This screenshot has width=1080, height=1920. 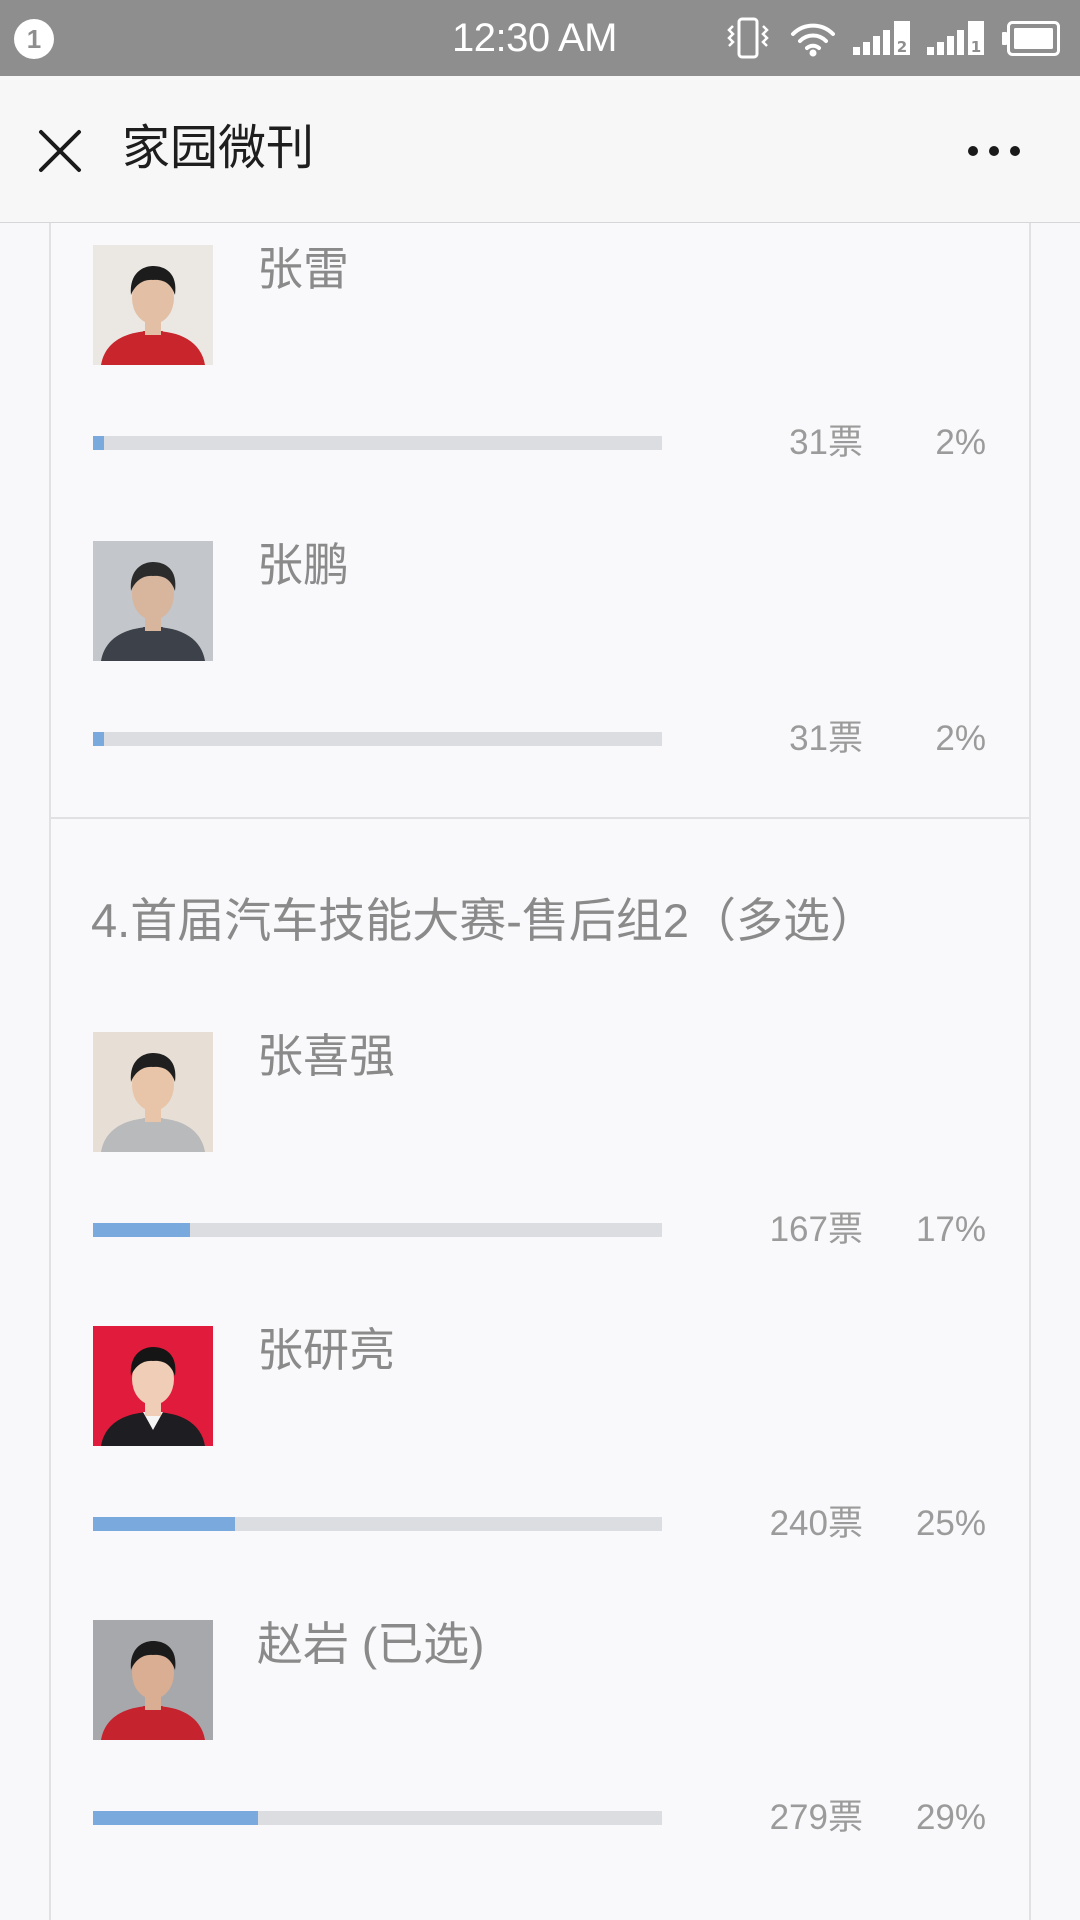 I want to click on vote-percent: 25%, so click(x=950, y=1523).